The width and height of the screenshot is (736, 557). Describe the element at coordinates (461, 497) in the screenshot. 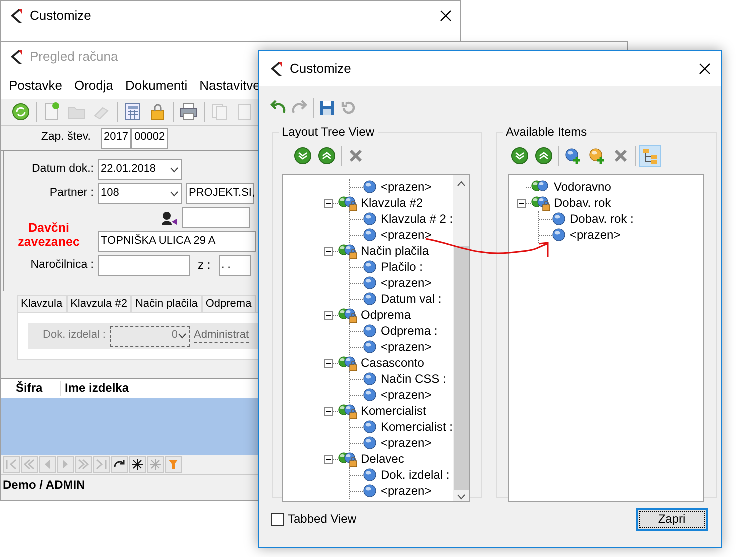

I see `scroll-down-icon` at that location.